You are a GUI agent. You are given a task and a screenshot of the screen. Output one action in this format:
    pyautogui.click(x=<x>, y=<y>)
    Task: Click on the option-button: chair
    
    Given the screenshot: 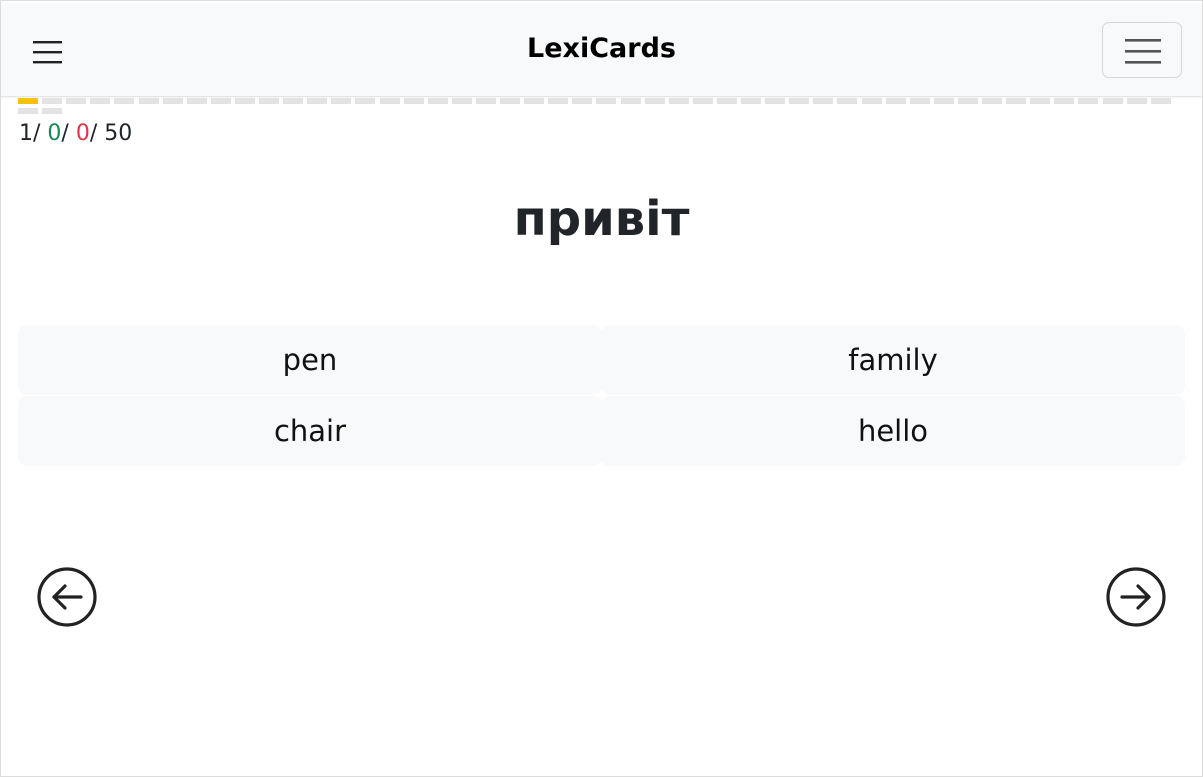 What is the action you would take?
    pyautogui.click(x=310, y=431)
    